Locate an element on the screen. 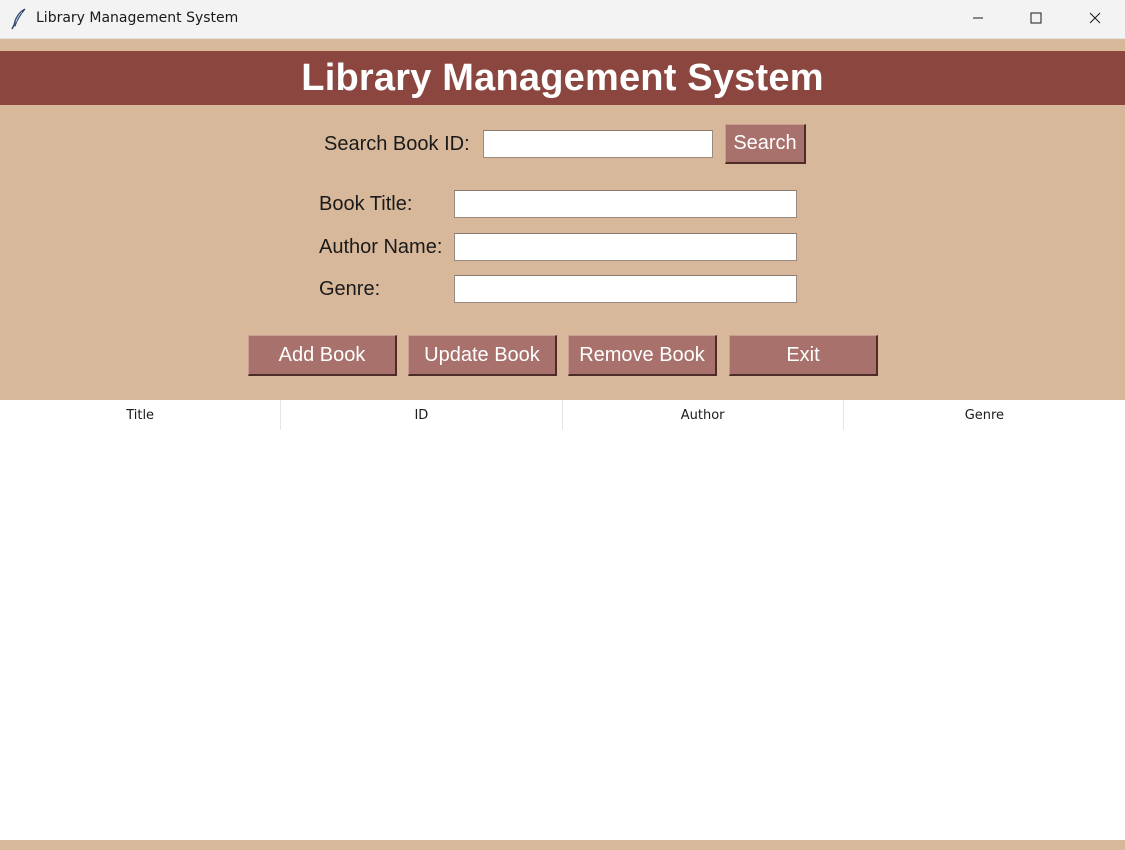  search-book-id-input is located at coordinates (598, 144).